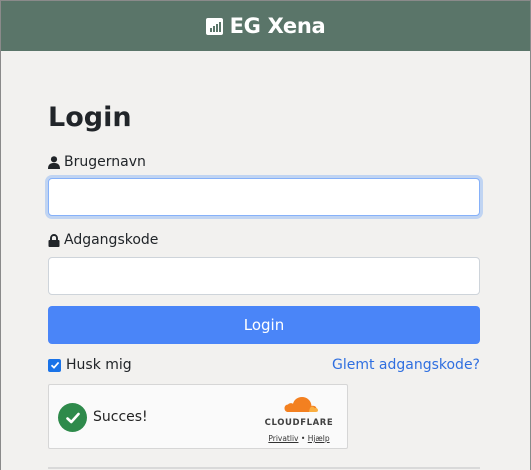  Describe the element at coordinates (299, 438) in the screenshot. I see `cloudflare-links: Privatliv • Hjælp` at that location.